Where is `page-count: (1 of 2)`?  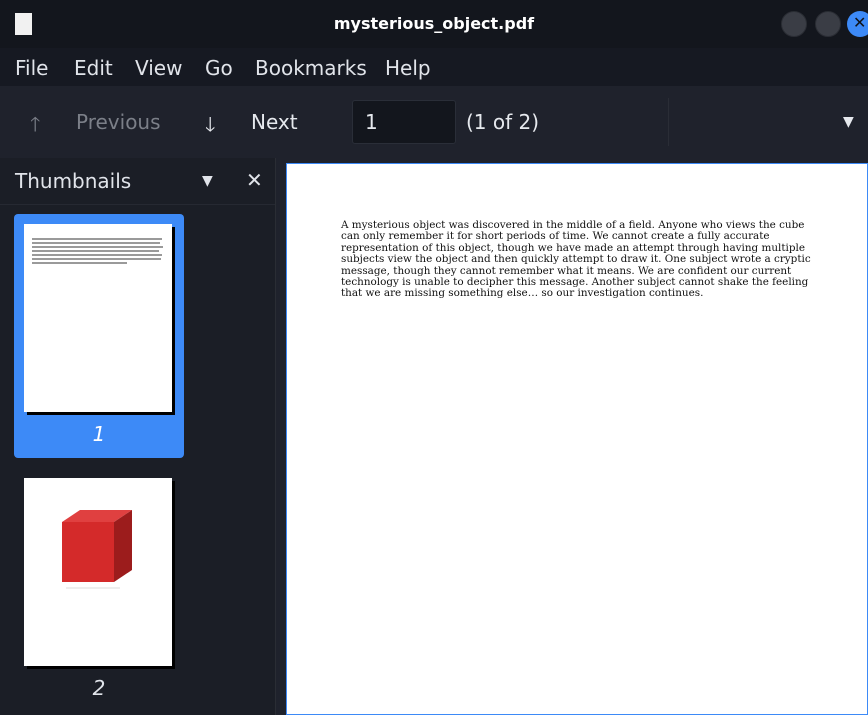
page-count: (1 of 2) is located at coordinates (503, 122).